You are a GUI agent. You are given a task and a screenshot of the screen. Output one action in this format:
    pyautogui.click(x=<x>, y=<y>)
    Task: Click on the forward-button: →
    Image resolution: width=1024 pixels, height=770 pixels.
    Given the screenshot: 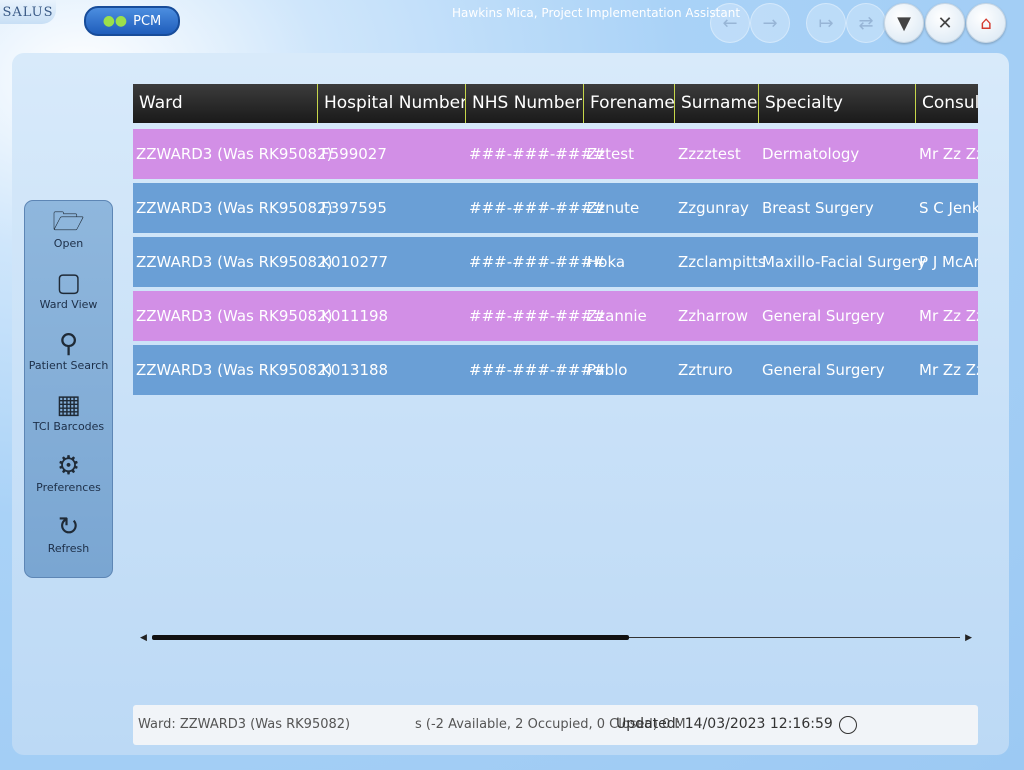 What is the action you would take?
    pyautogui.click(x=770, y=23)
    